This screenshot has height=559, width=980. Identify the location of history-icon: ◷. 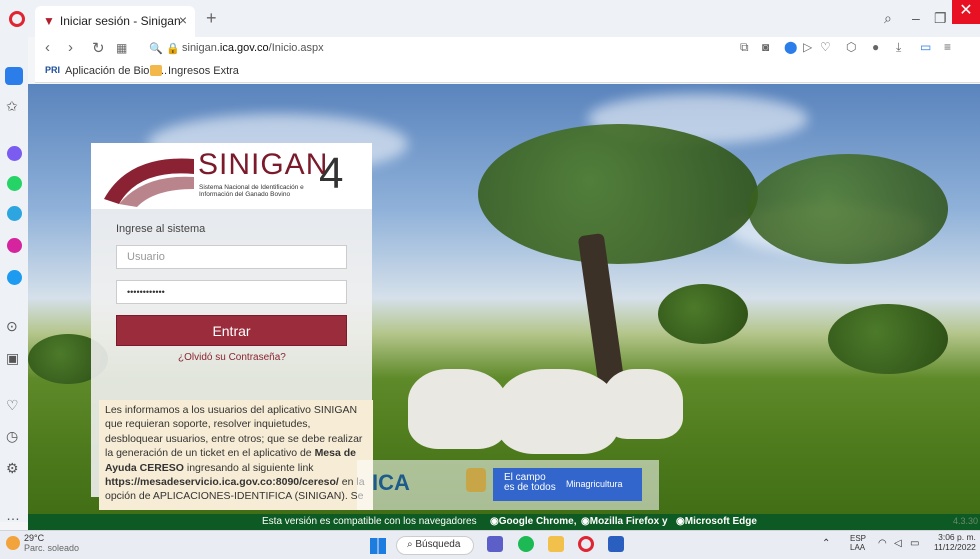
(12, 436).